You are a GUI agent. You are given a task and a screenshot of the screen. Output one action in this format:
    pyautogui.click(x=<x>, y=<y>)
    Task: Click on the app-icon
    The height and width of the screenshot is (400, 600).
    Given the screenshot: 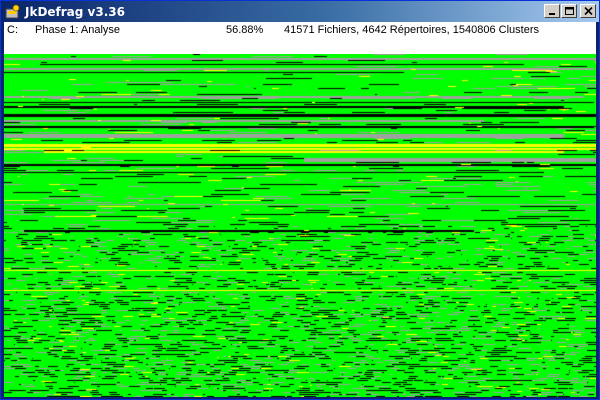 What is the action you would take?
    pyautogui.click(x=13, y=12)
    